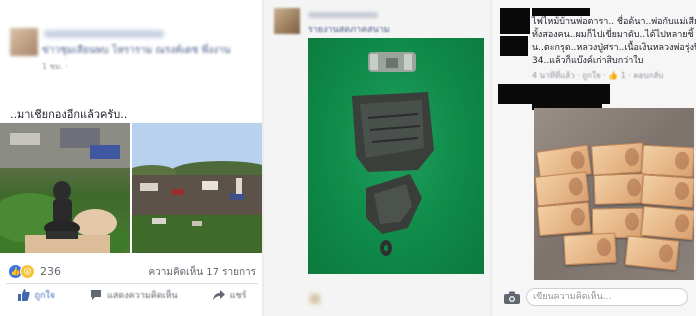 The image size is (696, 316). I want to click on post-actions: ถูกใจ แสดงความคิดเห็น แชร์, so click(132, 295).